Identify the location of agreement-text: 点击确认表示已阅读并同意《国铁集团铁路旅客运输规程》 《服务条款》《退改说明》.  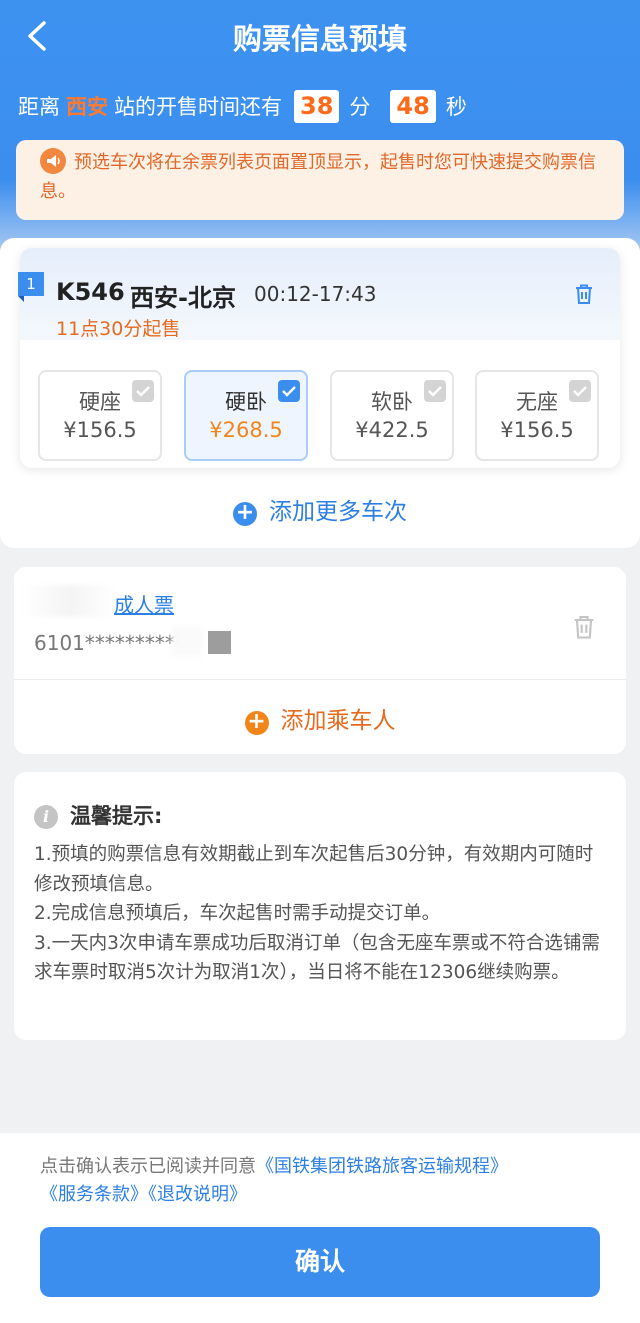
(320, 1181).